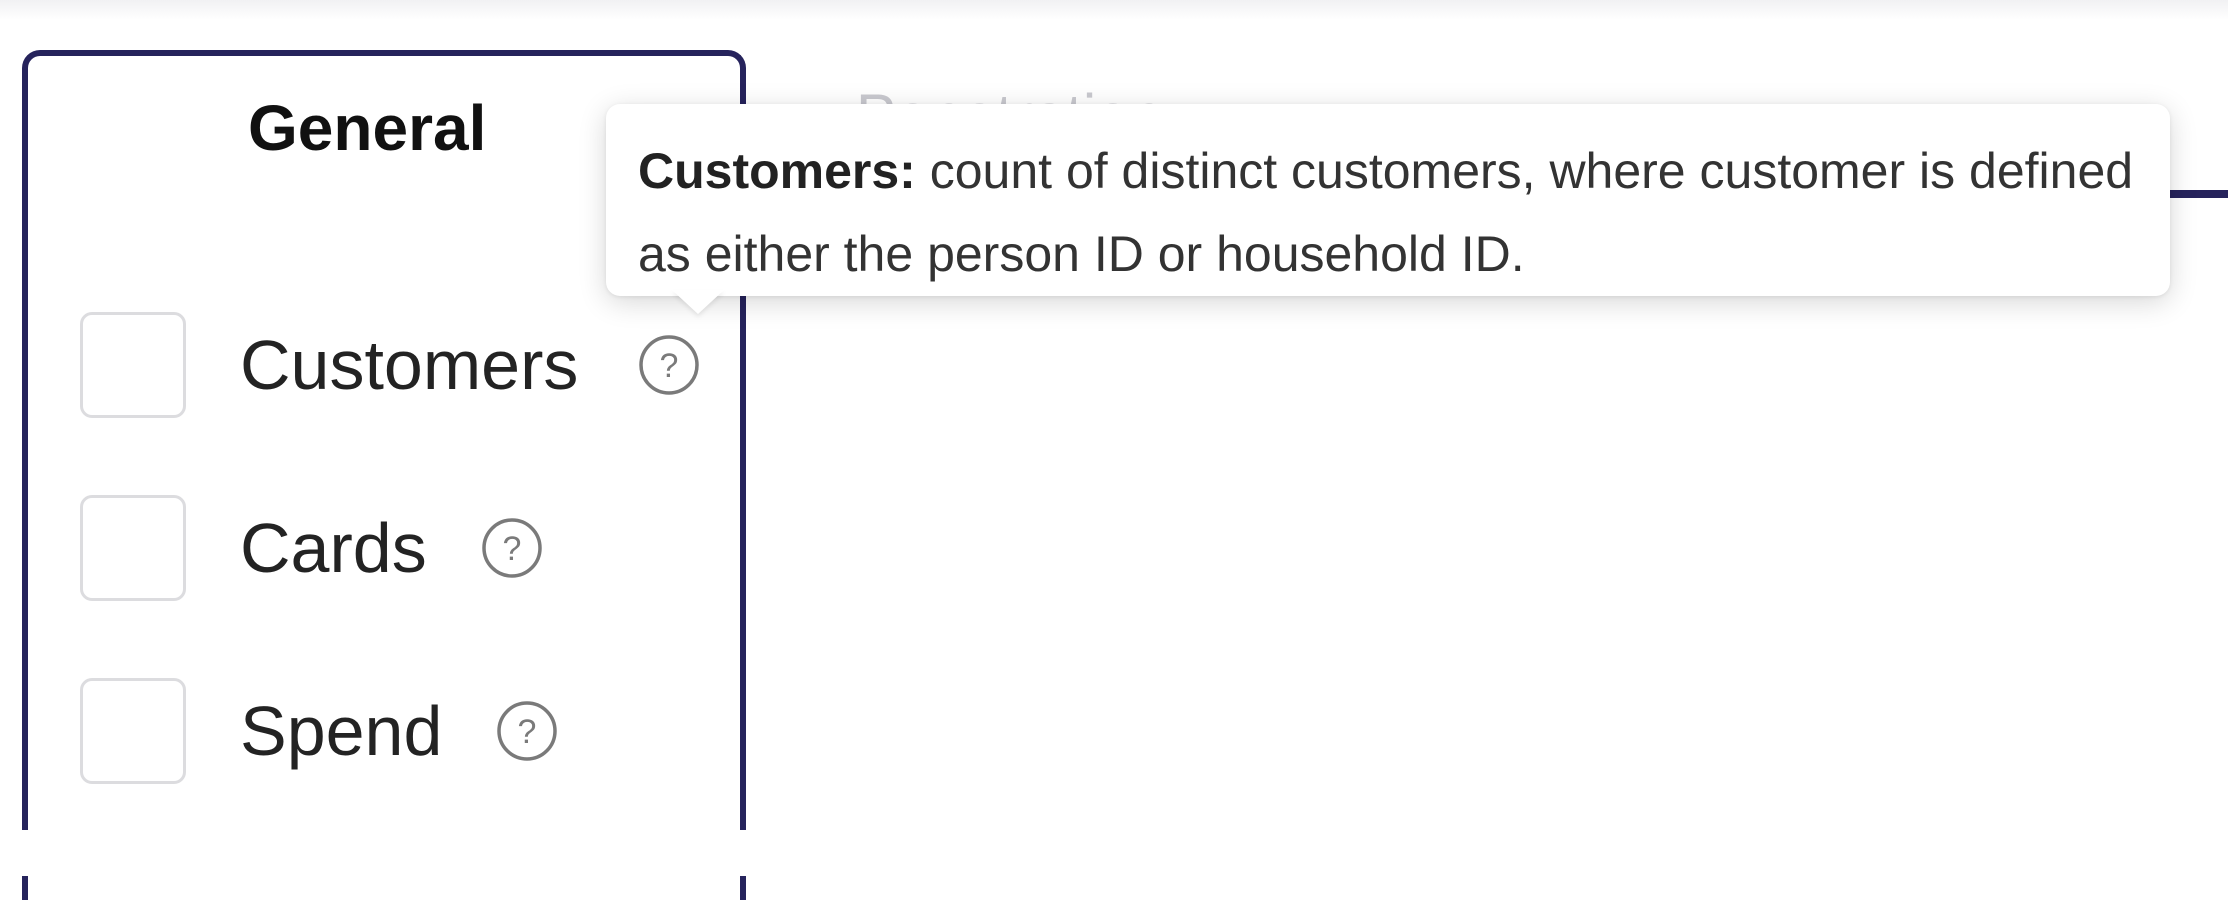 Image resolution: width=2228 pixels, height=900 pixels. I want to click on metric-row-cards: Cards ?, so click(311, 548).